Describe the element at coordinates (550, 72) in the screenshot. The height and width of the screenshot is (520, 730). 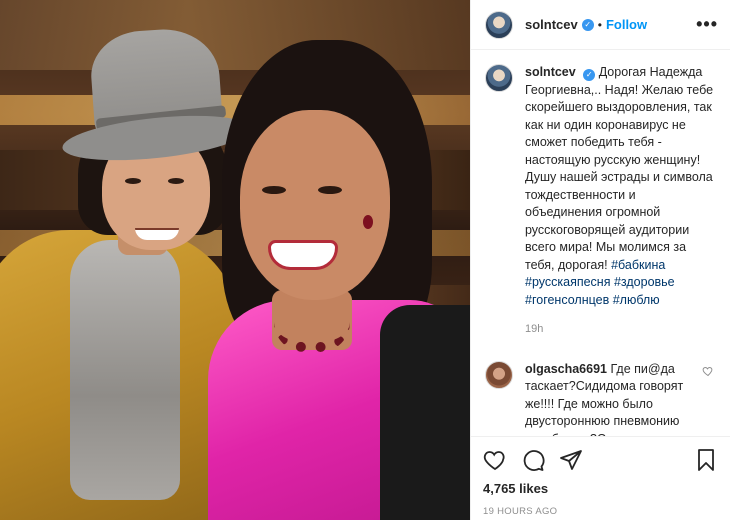
I see `caption-username: solntcev` at that location.